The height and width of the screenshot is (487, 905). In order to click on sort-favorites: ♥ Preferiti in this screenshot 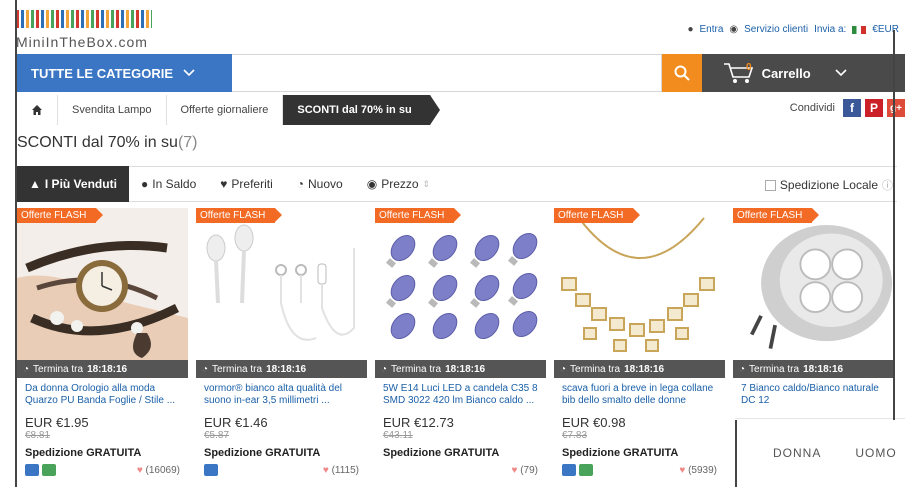, I will do `click(246, 184)`.